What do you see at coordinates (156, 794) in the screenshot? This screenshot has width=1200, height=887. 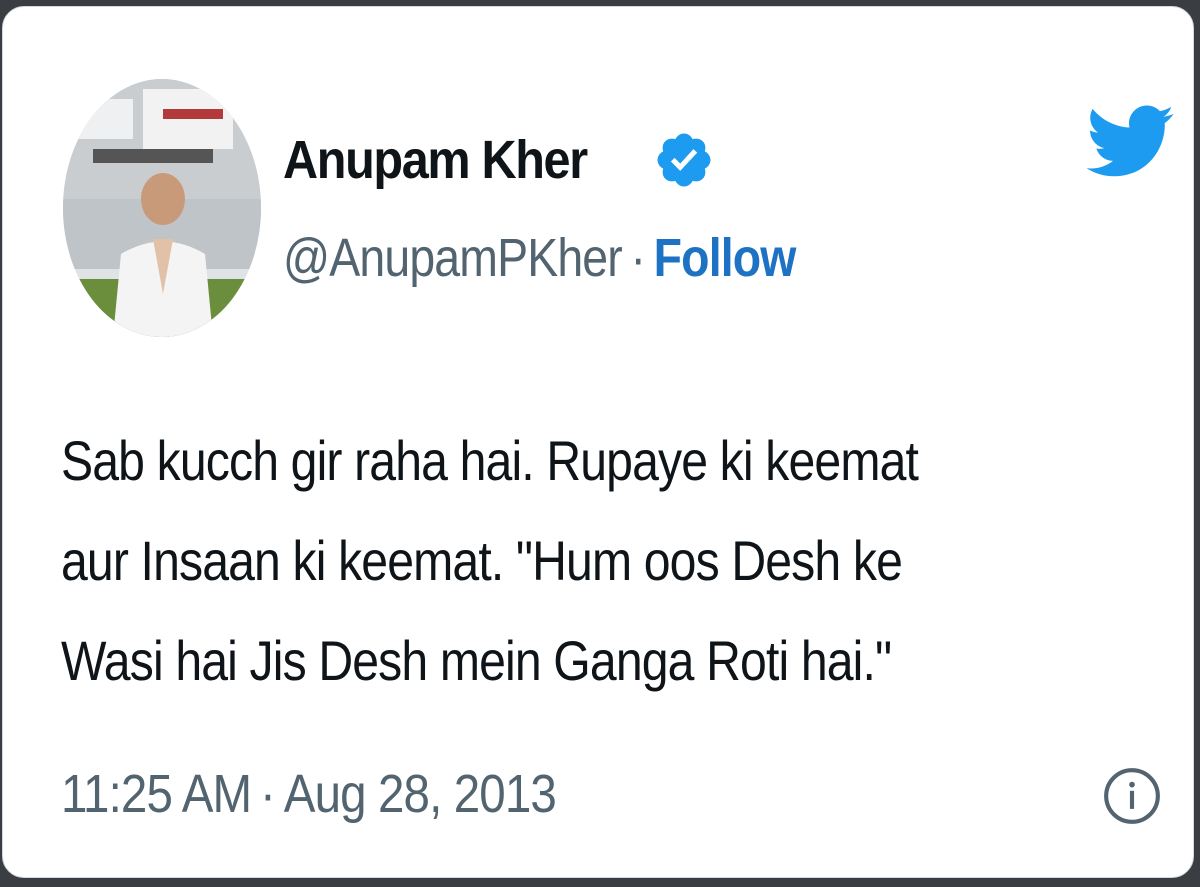 I see `tweet-time: 11:25 AM` at bounding box center [156, 794].